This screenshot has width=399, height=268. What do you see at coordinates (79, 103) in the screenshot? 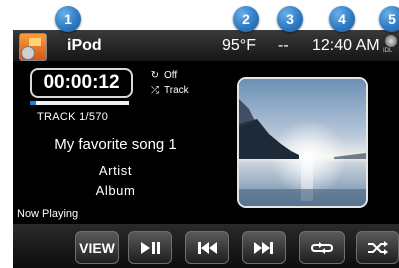
I see `progress-bar` at bounding box center [79, 103].